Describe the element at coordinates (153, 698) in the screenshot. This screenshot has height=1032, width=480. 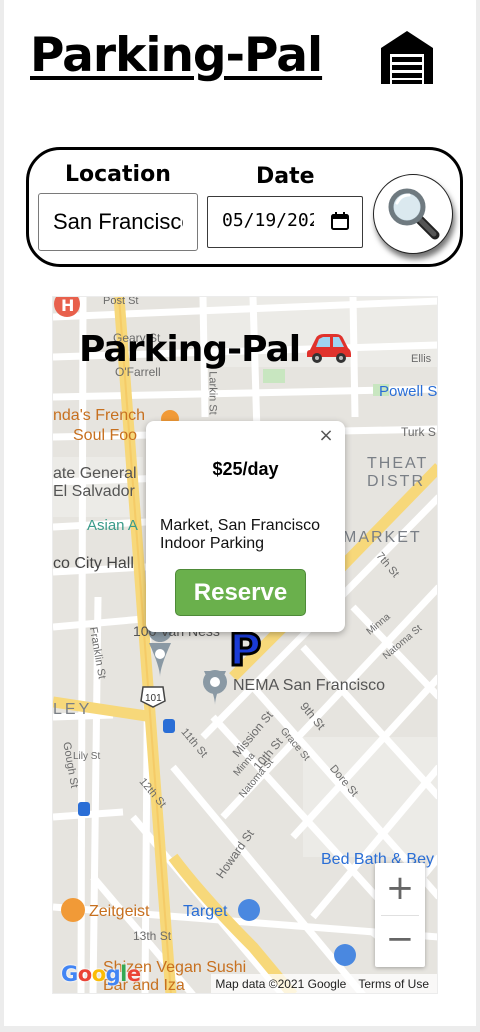
I see `route-label: 101` at that location.